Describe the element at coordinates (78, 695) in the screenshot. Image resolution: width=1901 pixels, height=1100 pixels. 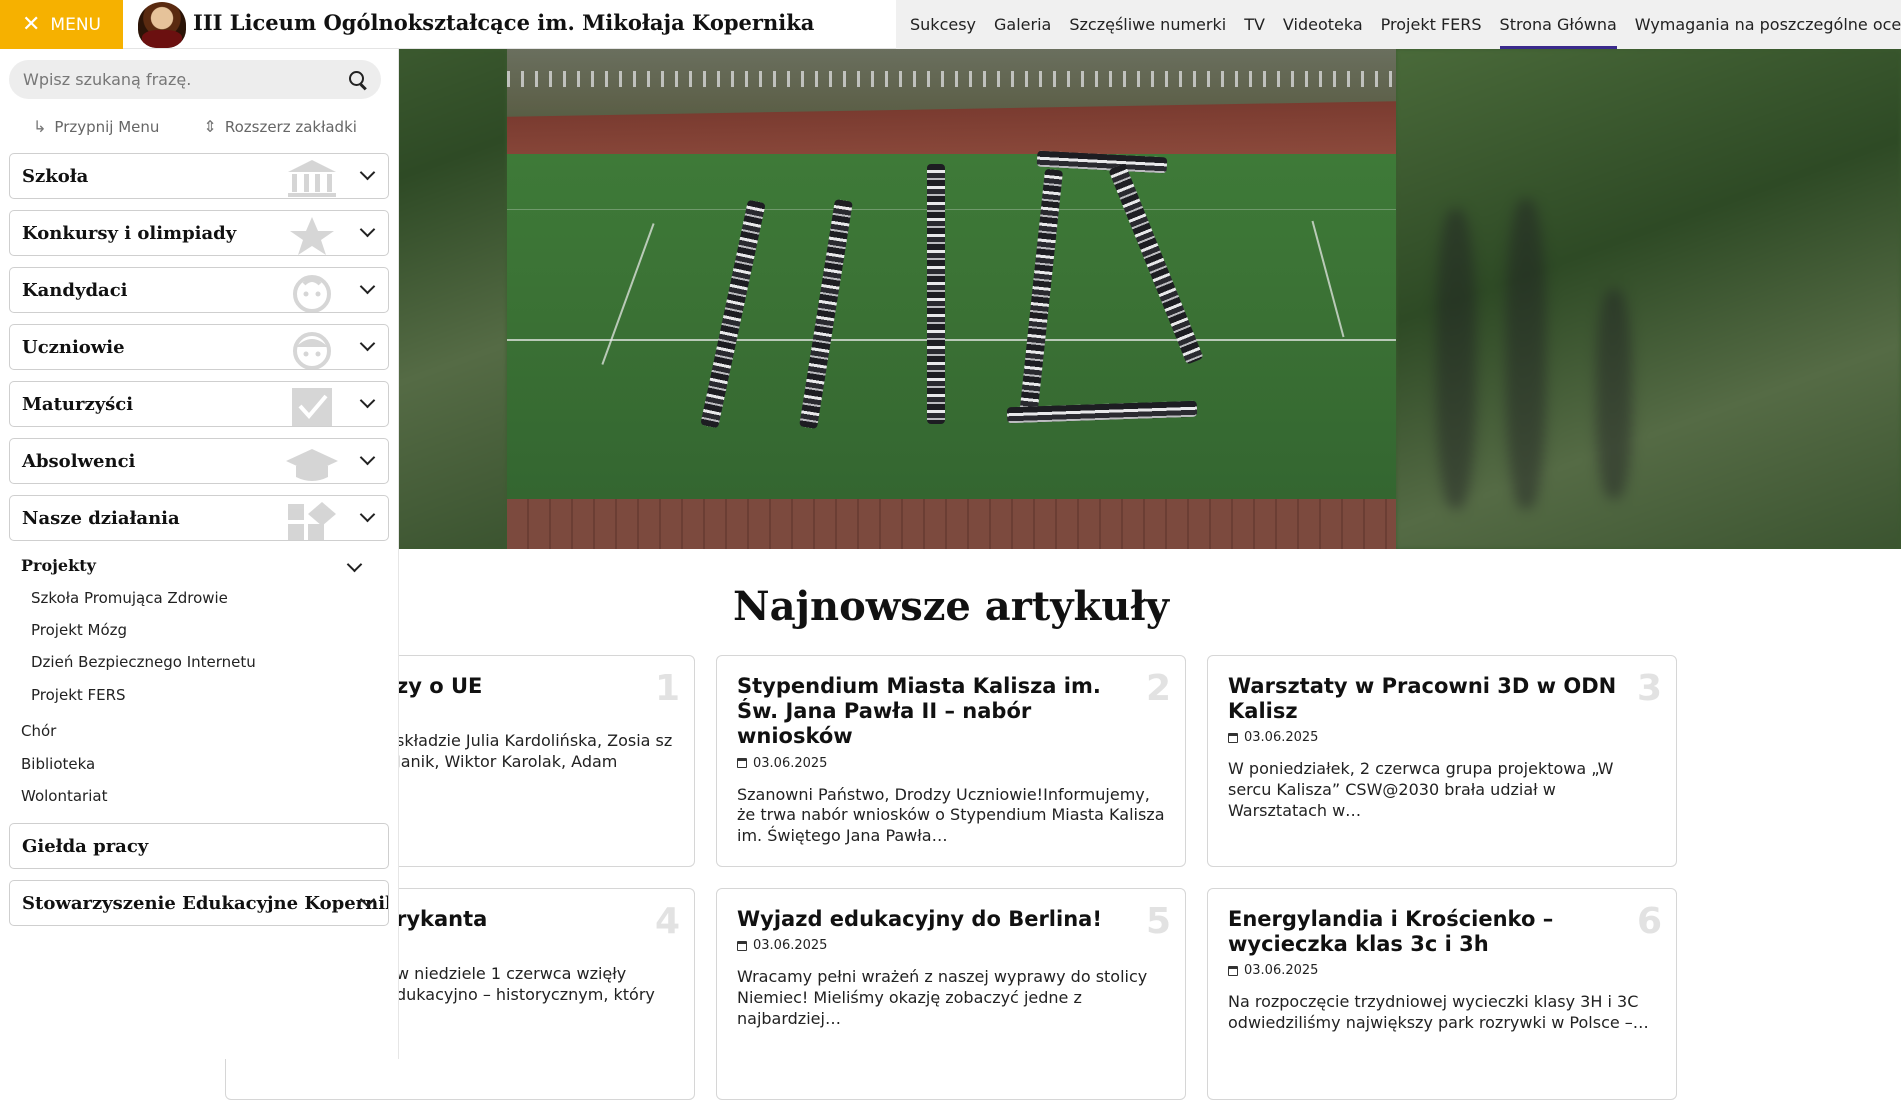
I see `submenu-item: Projekt FERS` at that location.